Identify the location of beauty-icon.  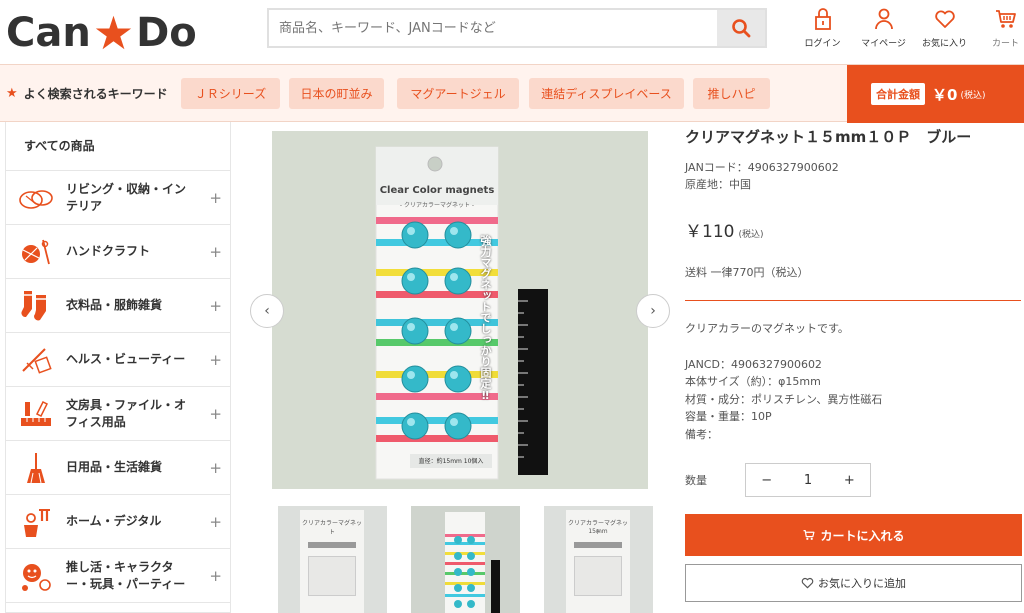
(37, 360).